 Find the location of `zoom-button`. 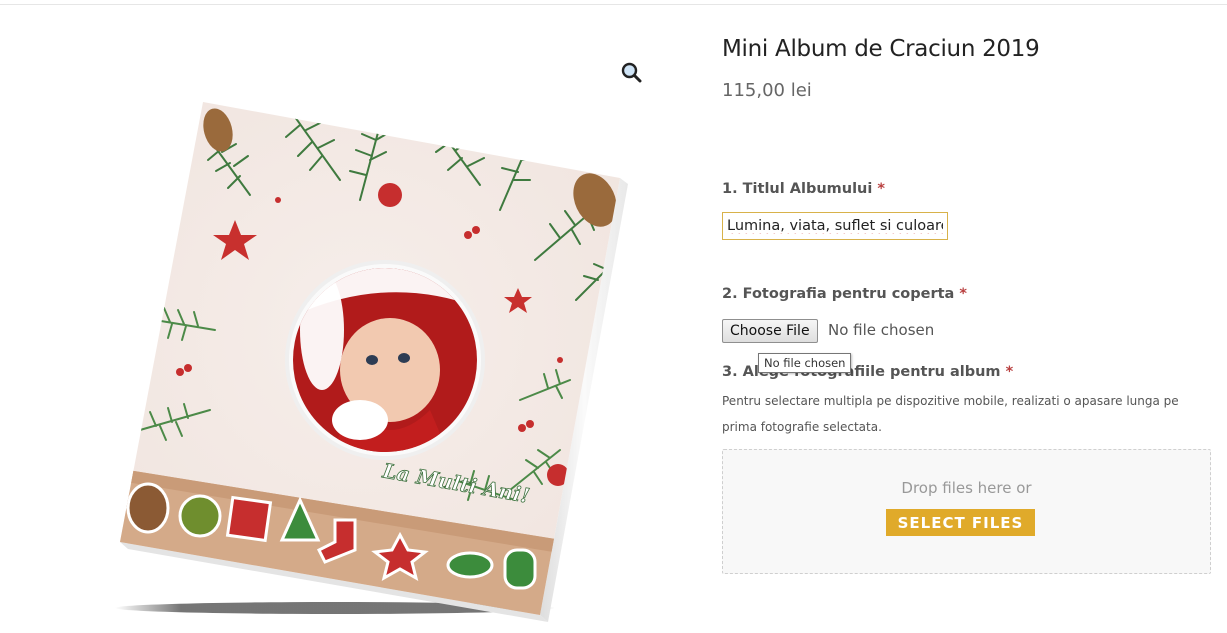

zoom-button is located at coordinates (632, 73).